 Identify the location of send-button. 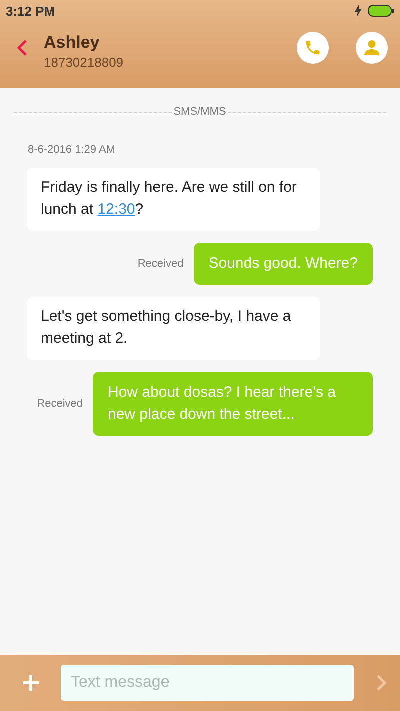
(382, 683).